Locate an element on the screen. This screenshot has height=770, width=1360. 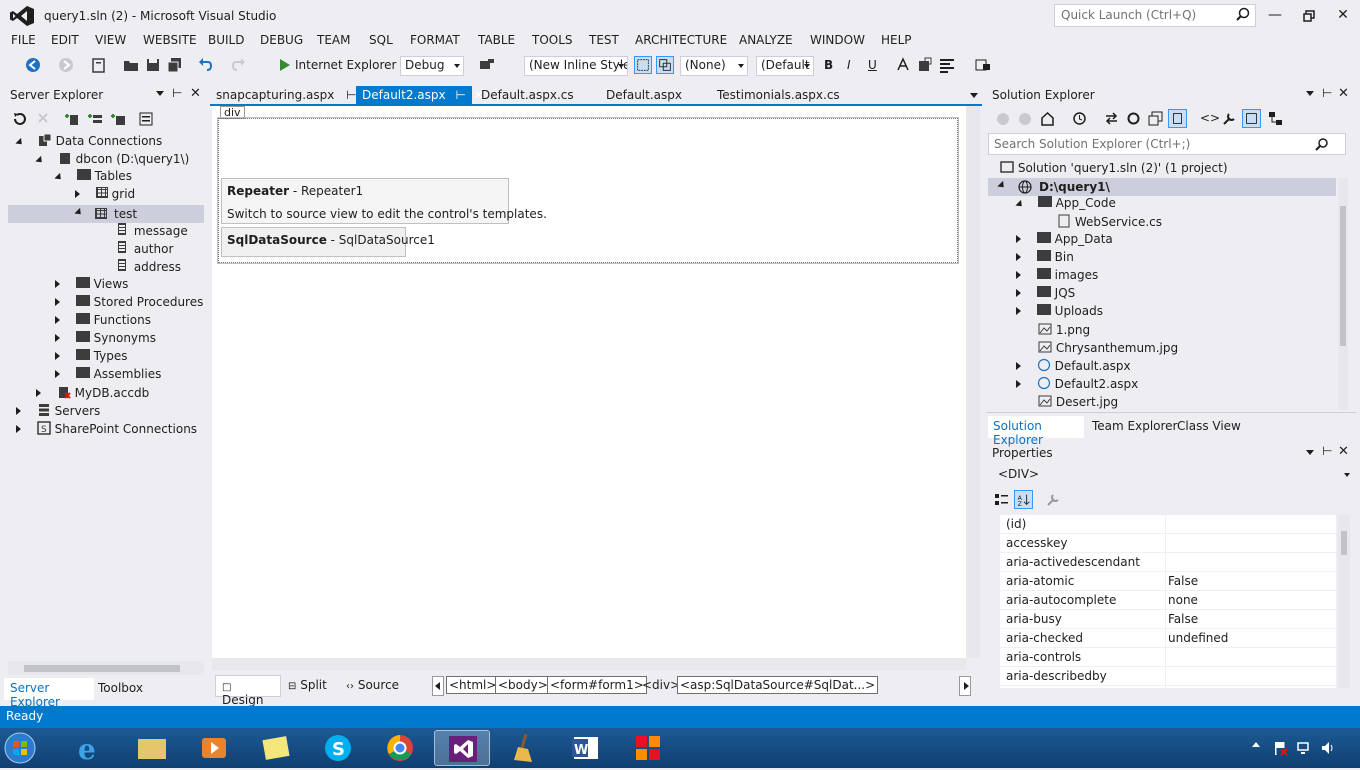
back-icon is located at coordinates (33, 65).